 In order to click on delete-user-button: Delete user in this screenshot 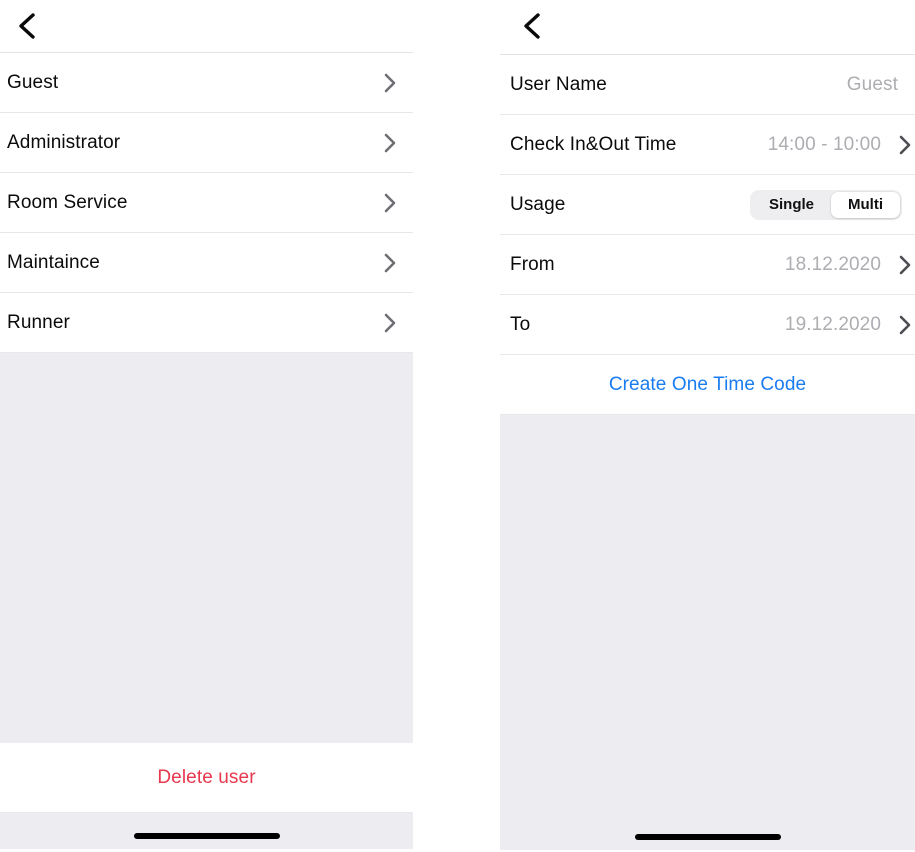, I will do `click(206, 778)`.